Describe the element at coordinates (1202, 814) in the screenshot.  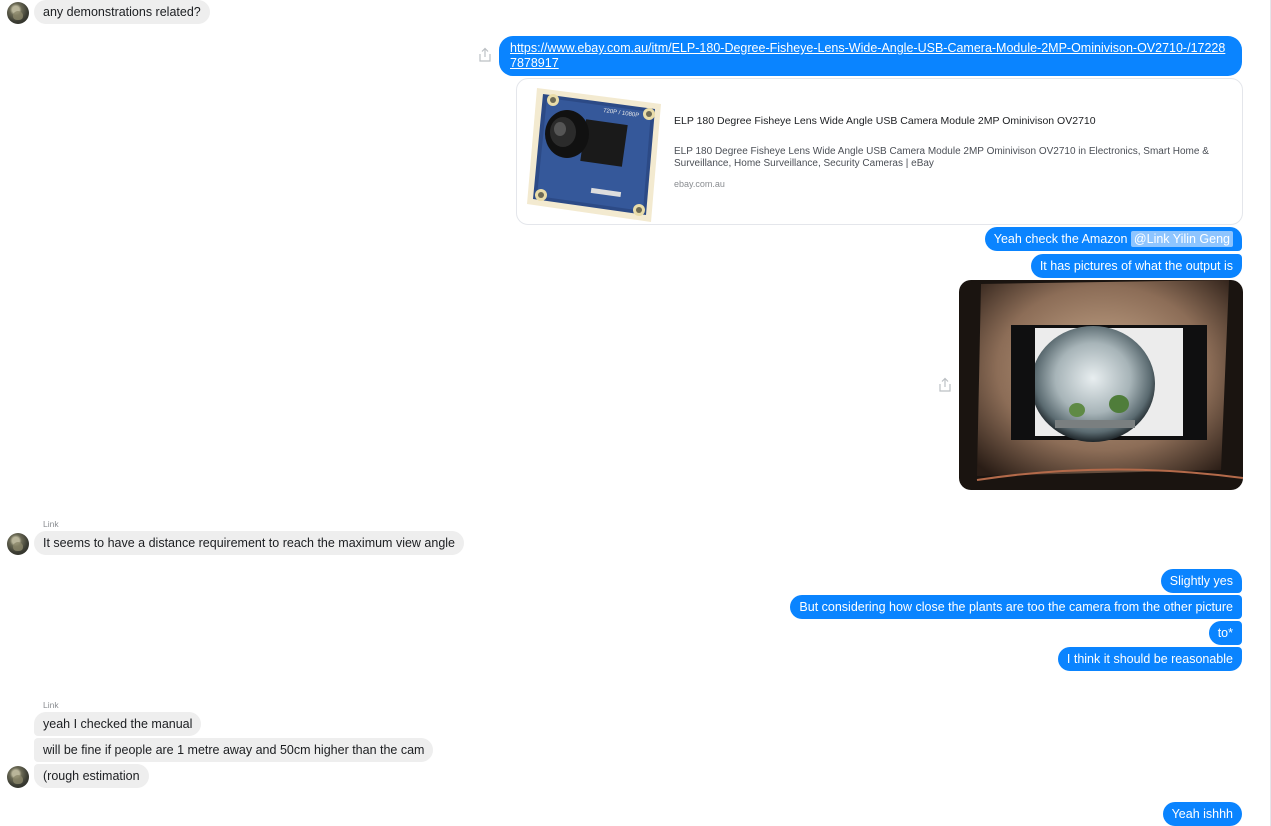
I see `message-bubble: Yeah ishhh` at that location.